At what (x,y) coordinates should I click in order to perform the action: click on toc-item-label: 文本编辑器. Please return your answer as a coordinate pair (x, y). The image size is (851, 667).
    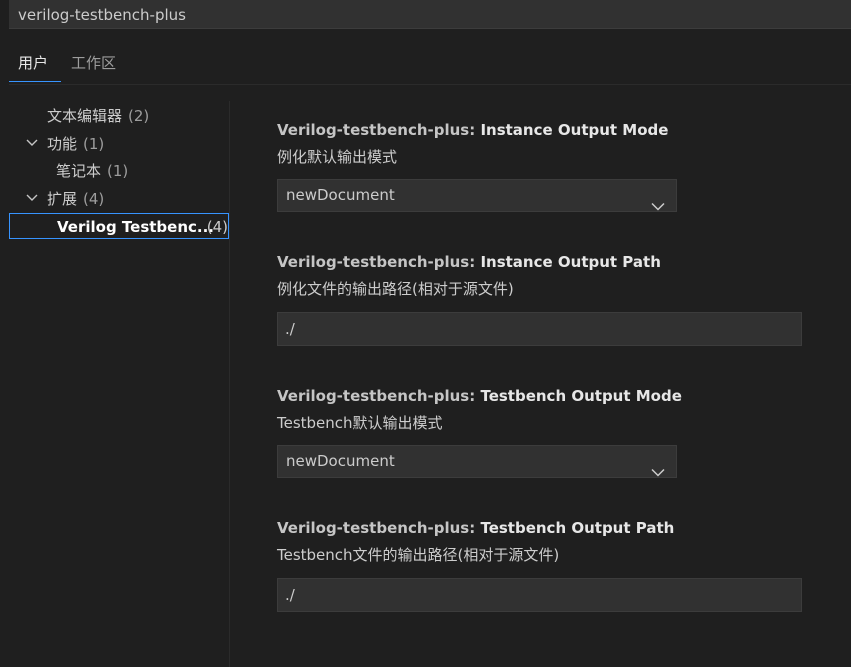
    Looking at the image, I should click on (85, 116).